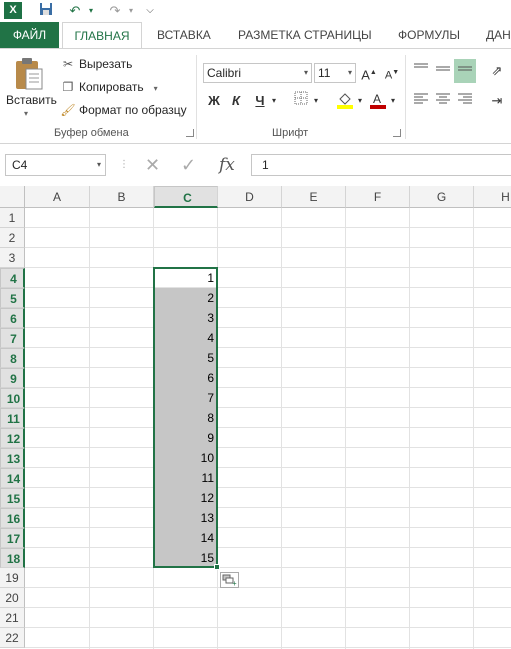 The width and height of the screenshot is (511, 649). I want to click on save-icon, so click(46, 11).